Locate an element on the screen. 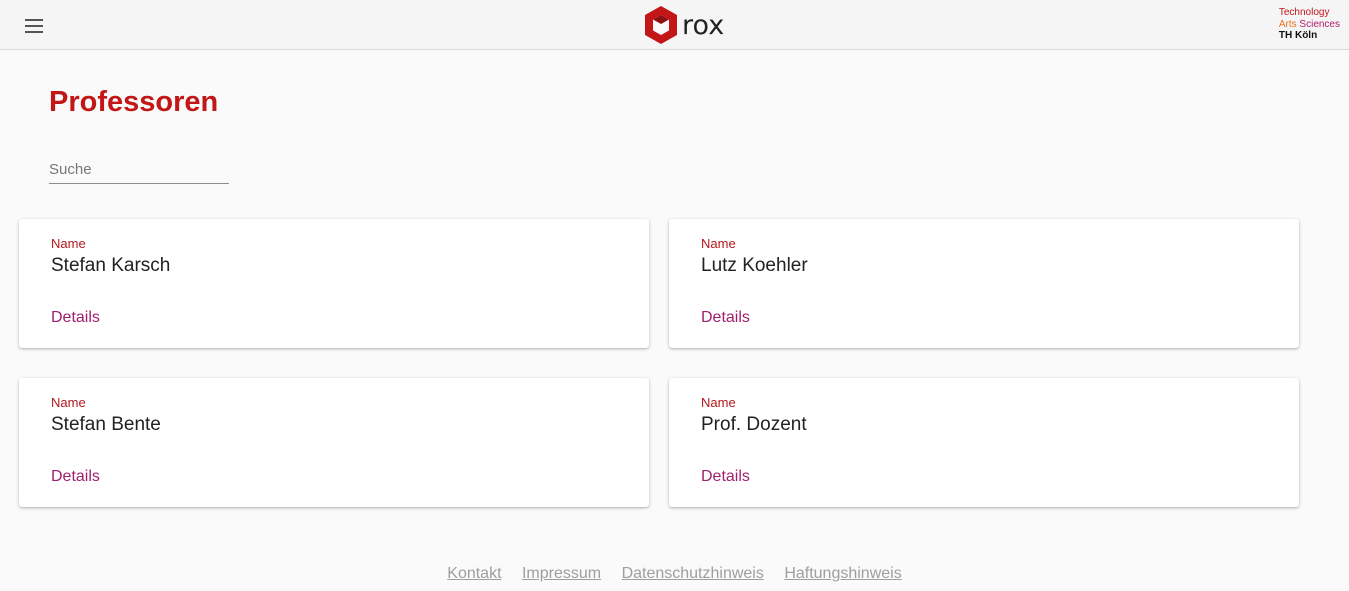  professor-card: Name Lutz Koehler Details is located at coordinates (984, 283).